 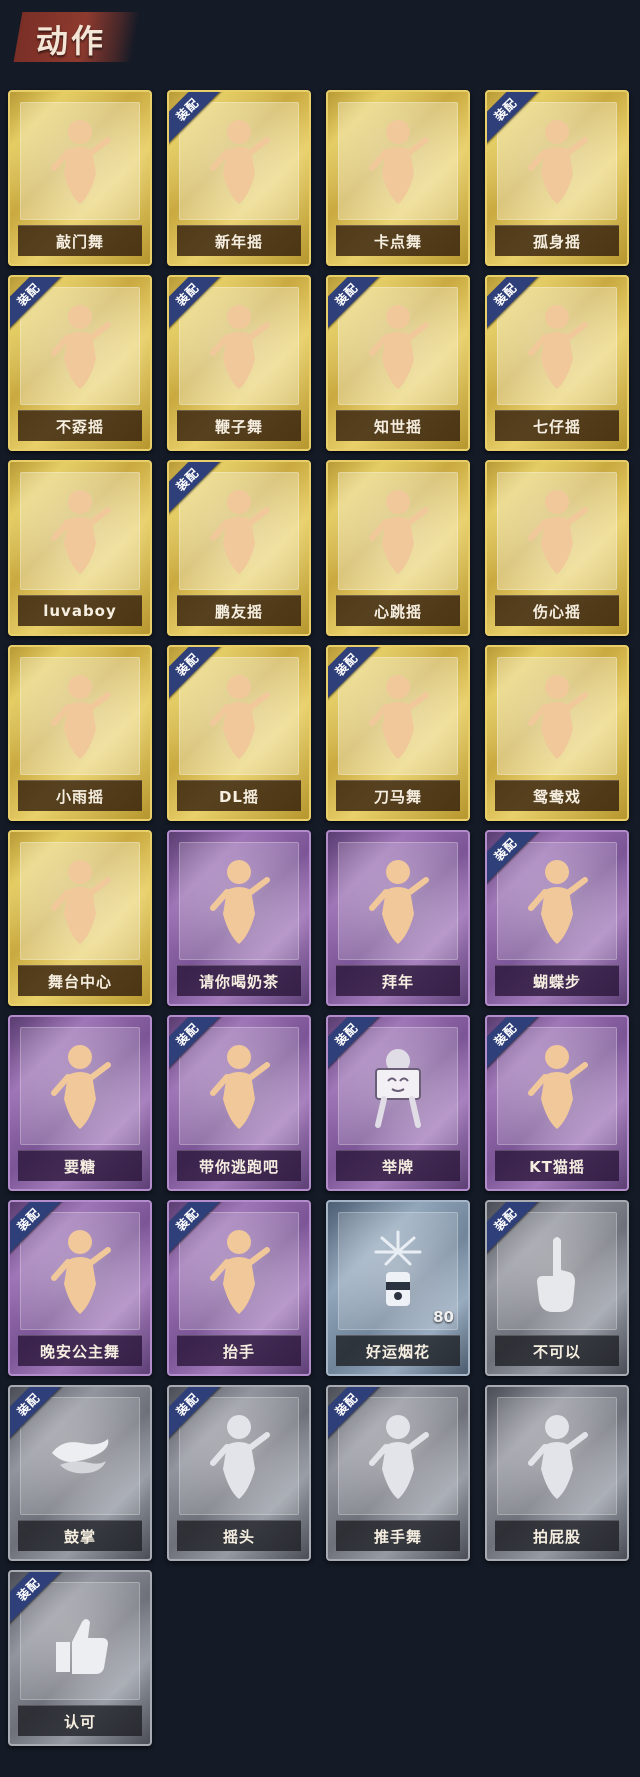 What do you see at coordinates (239, 1535) in the screenshot?
I see `card-label-bar: 摇头` at bounding box center [239, 1535].